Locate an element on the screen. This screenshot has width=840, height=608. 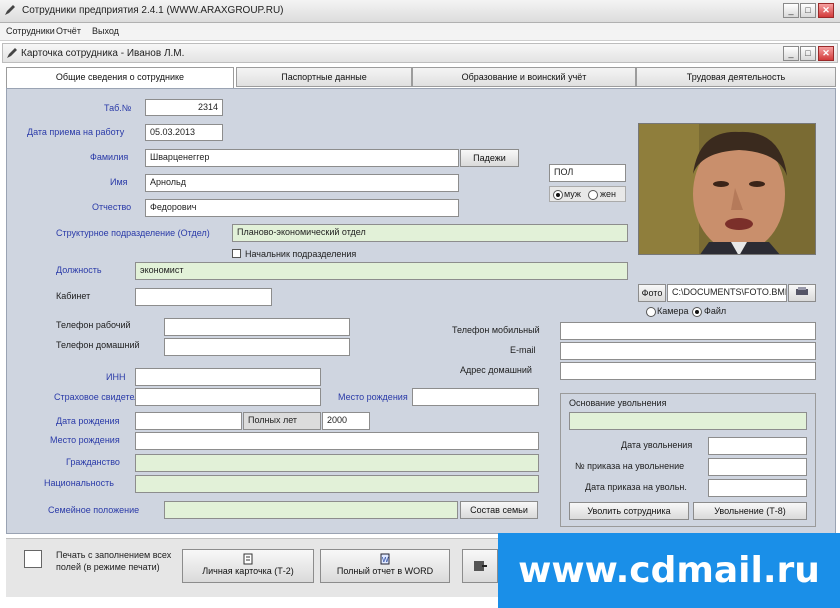
photo-camera-radio is located at coordinates (651, 312).